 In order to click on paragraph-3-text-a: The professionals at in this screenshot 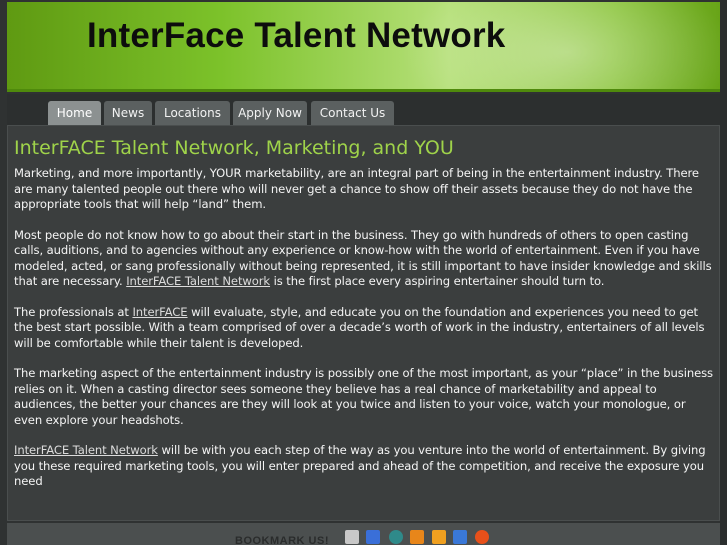, I will do `click(73, 311)`.